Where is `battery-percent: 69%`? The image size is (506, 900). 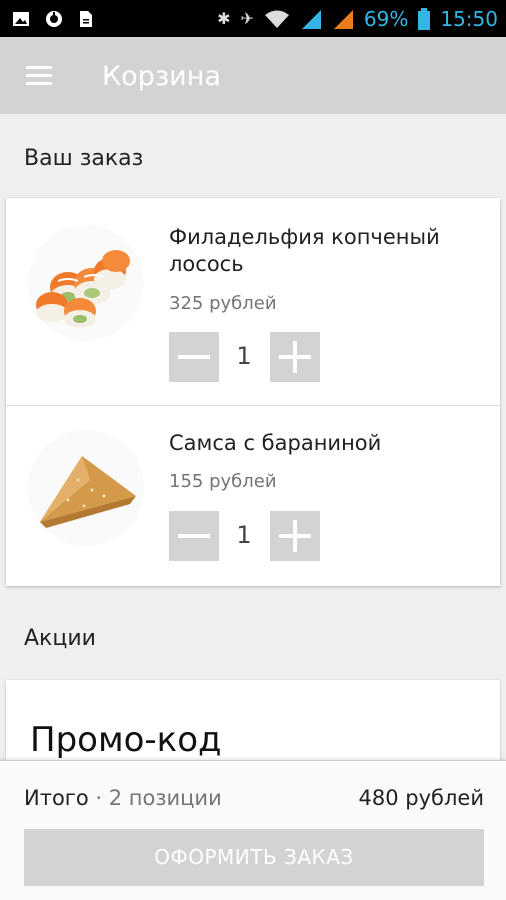 battery-percent: 69% is located at coordinates (386, 18).